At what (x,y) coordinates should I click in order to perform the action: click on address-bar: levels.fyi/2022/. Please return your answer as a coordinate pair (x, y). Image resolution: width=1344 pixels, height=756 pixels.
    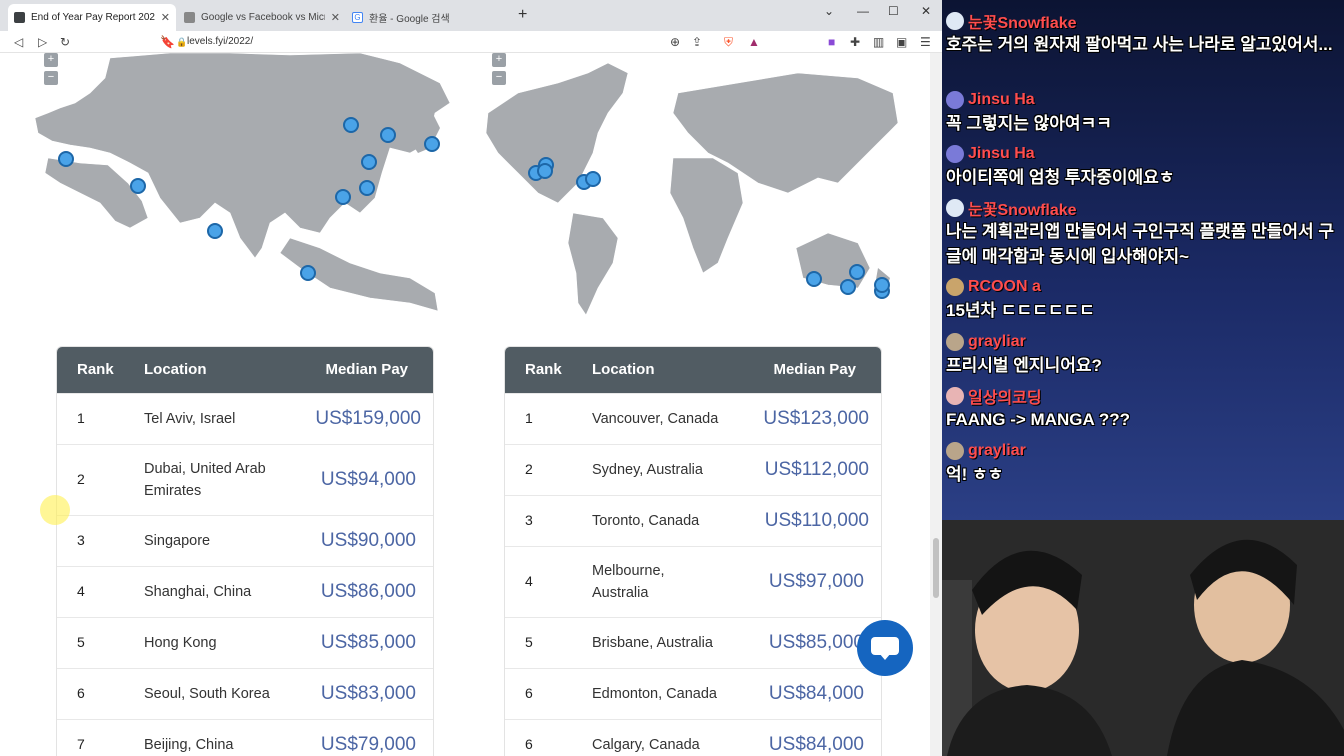
    Looking at the image, I should click on (220, 42).